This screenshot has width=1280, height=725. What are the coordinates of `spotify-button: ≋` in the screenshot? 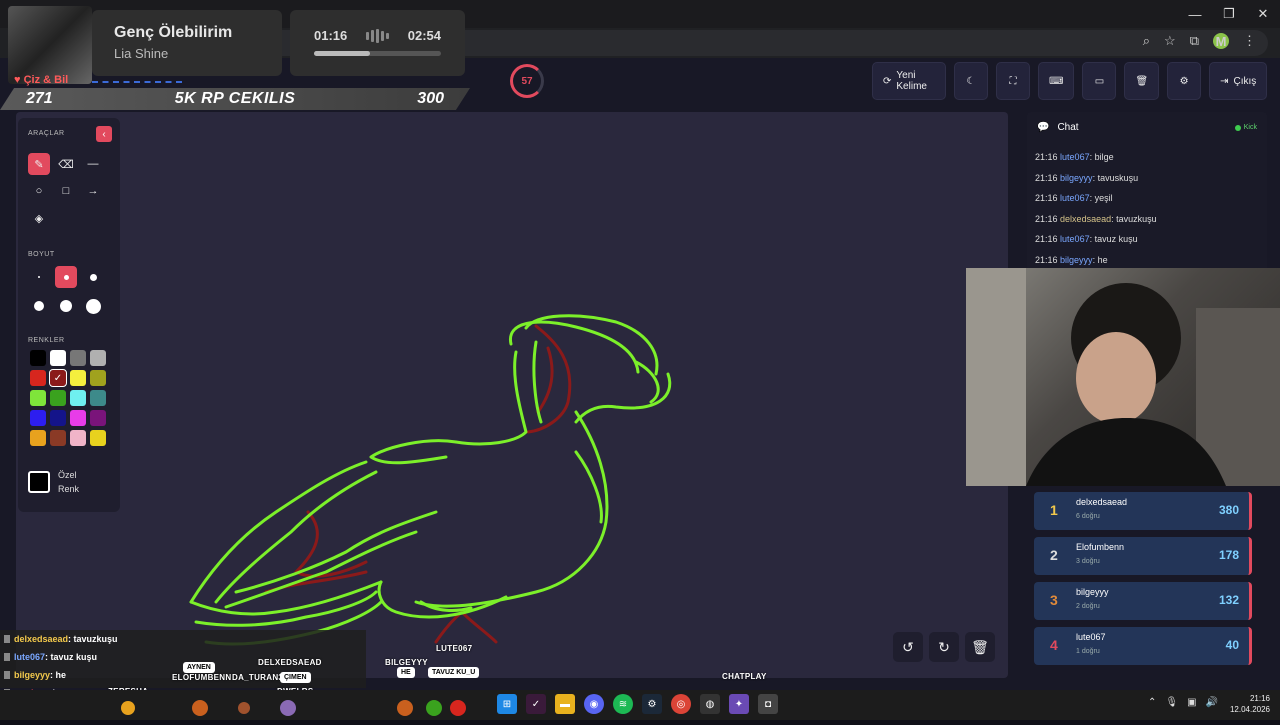 It's located at (623, 704).